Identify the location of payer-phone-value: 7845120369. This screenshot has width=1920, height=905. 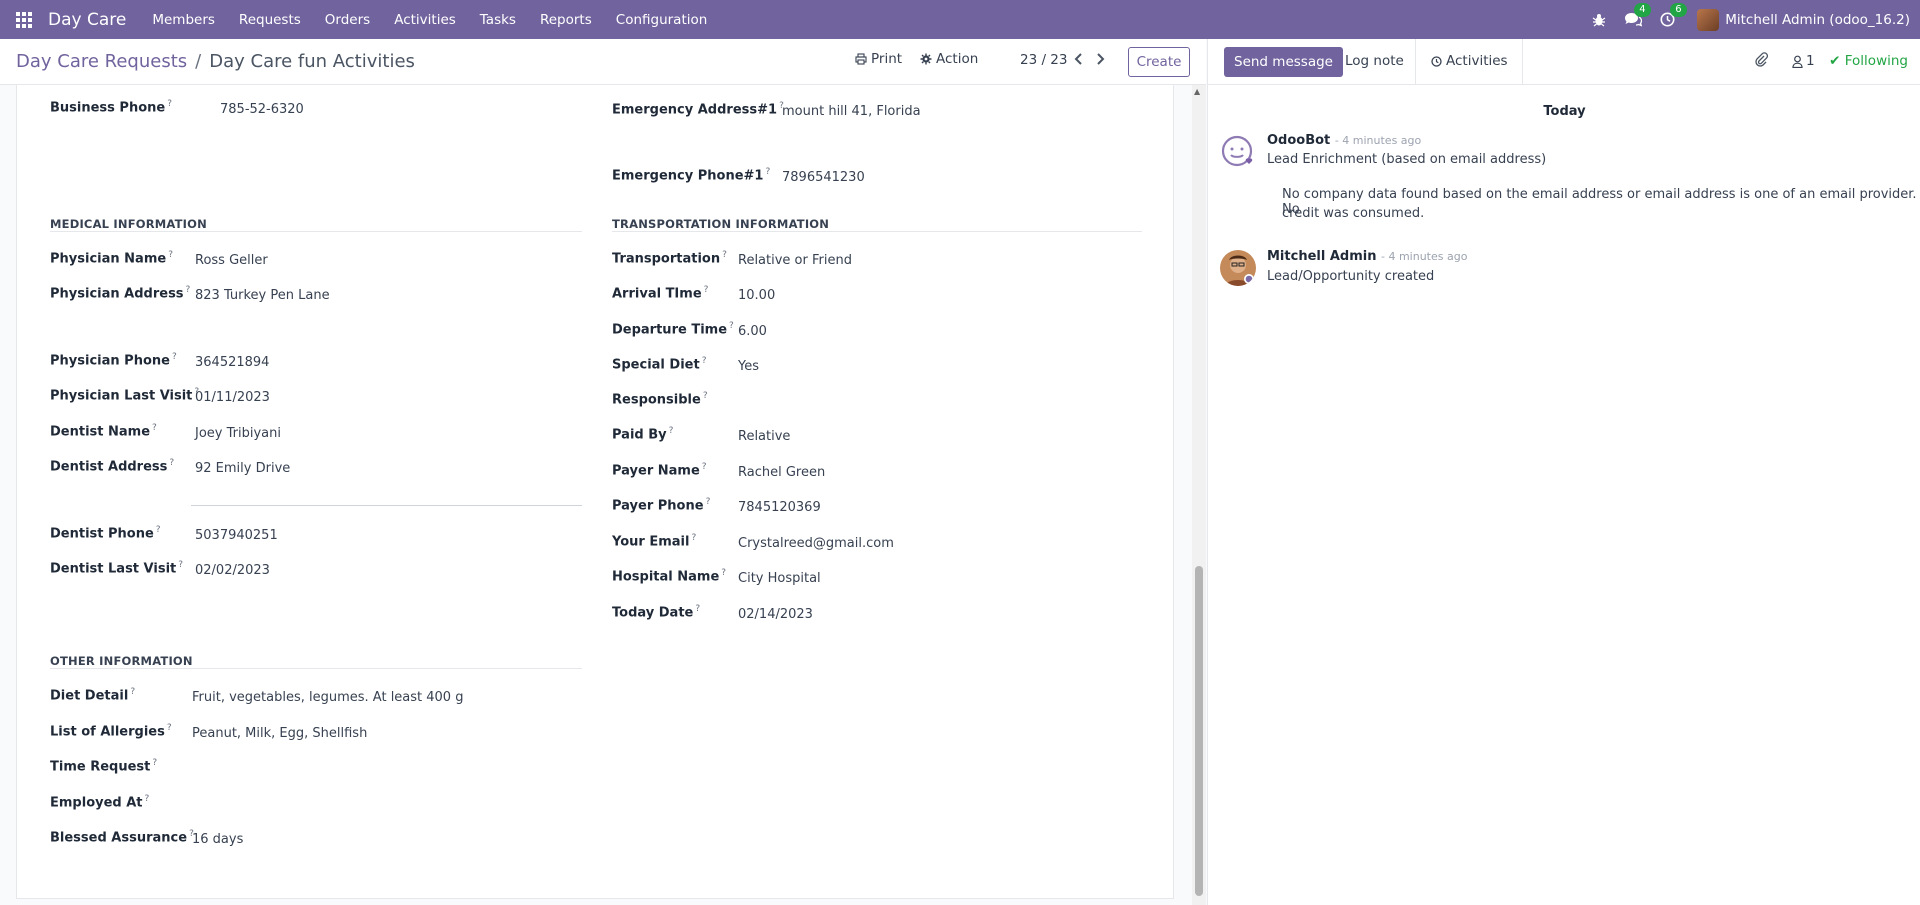
(779, 507).